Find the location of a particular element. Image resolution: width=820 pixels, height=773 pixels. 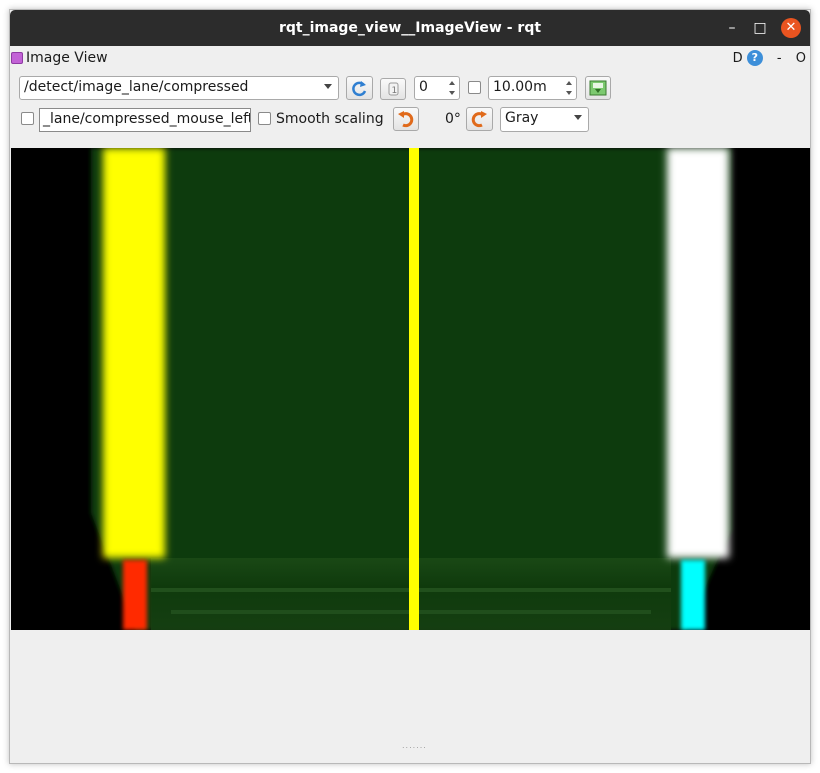

rotate-right-icon is located at coordinates (479, 119).